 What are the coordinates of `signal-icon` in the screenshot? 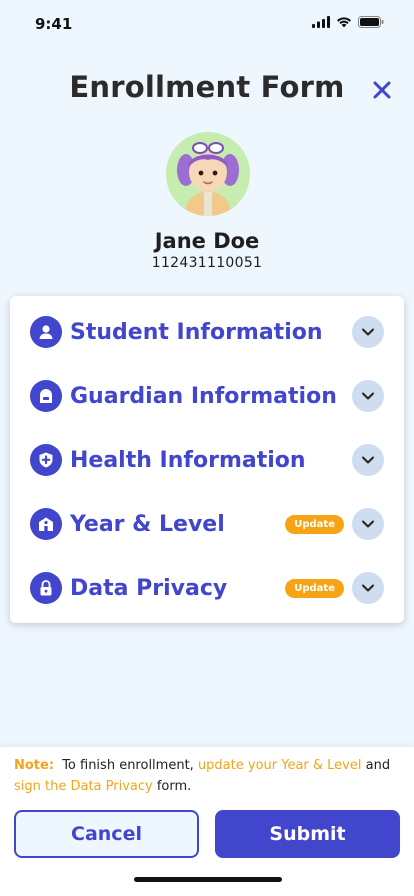 It's located at (321, 22).